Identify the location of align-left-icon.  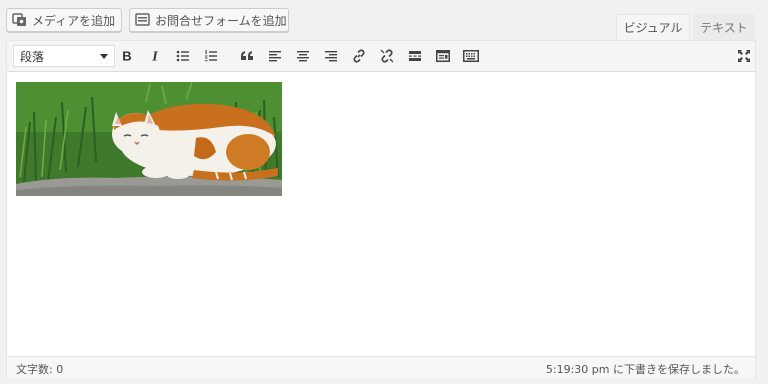
(275, 56).